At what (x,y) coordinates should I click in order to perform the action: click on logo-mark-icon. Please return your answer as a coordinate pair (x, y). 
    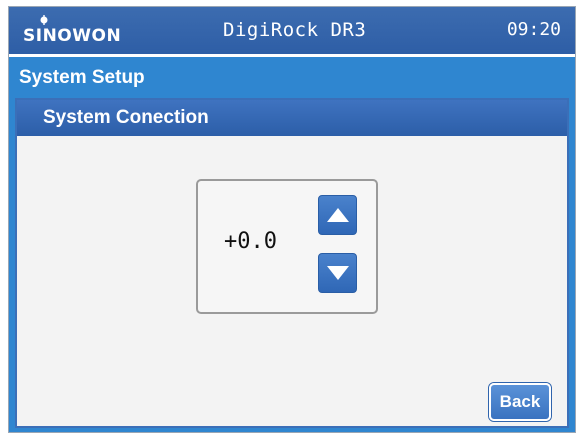
    Looking at the image, I should click on (44, 20).